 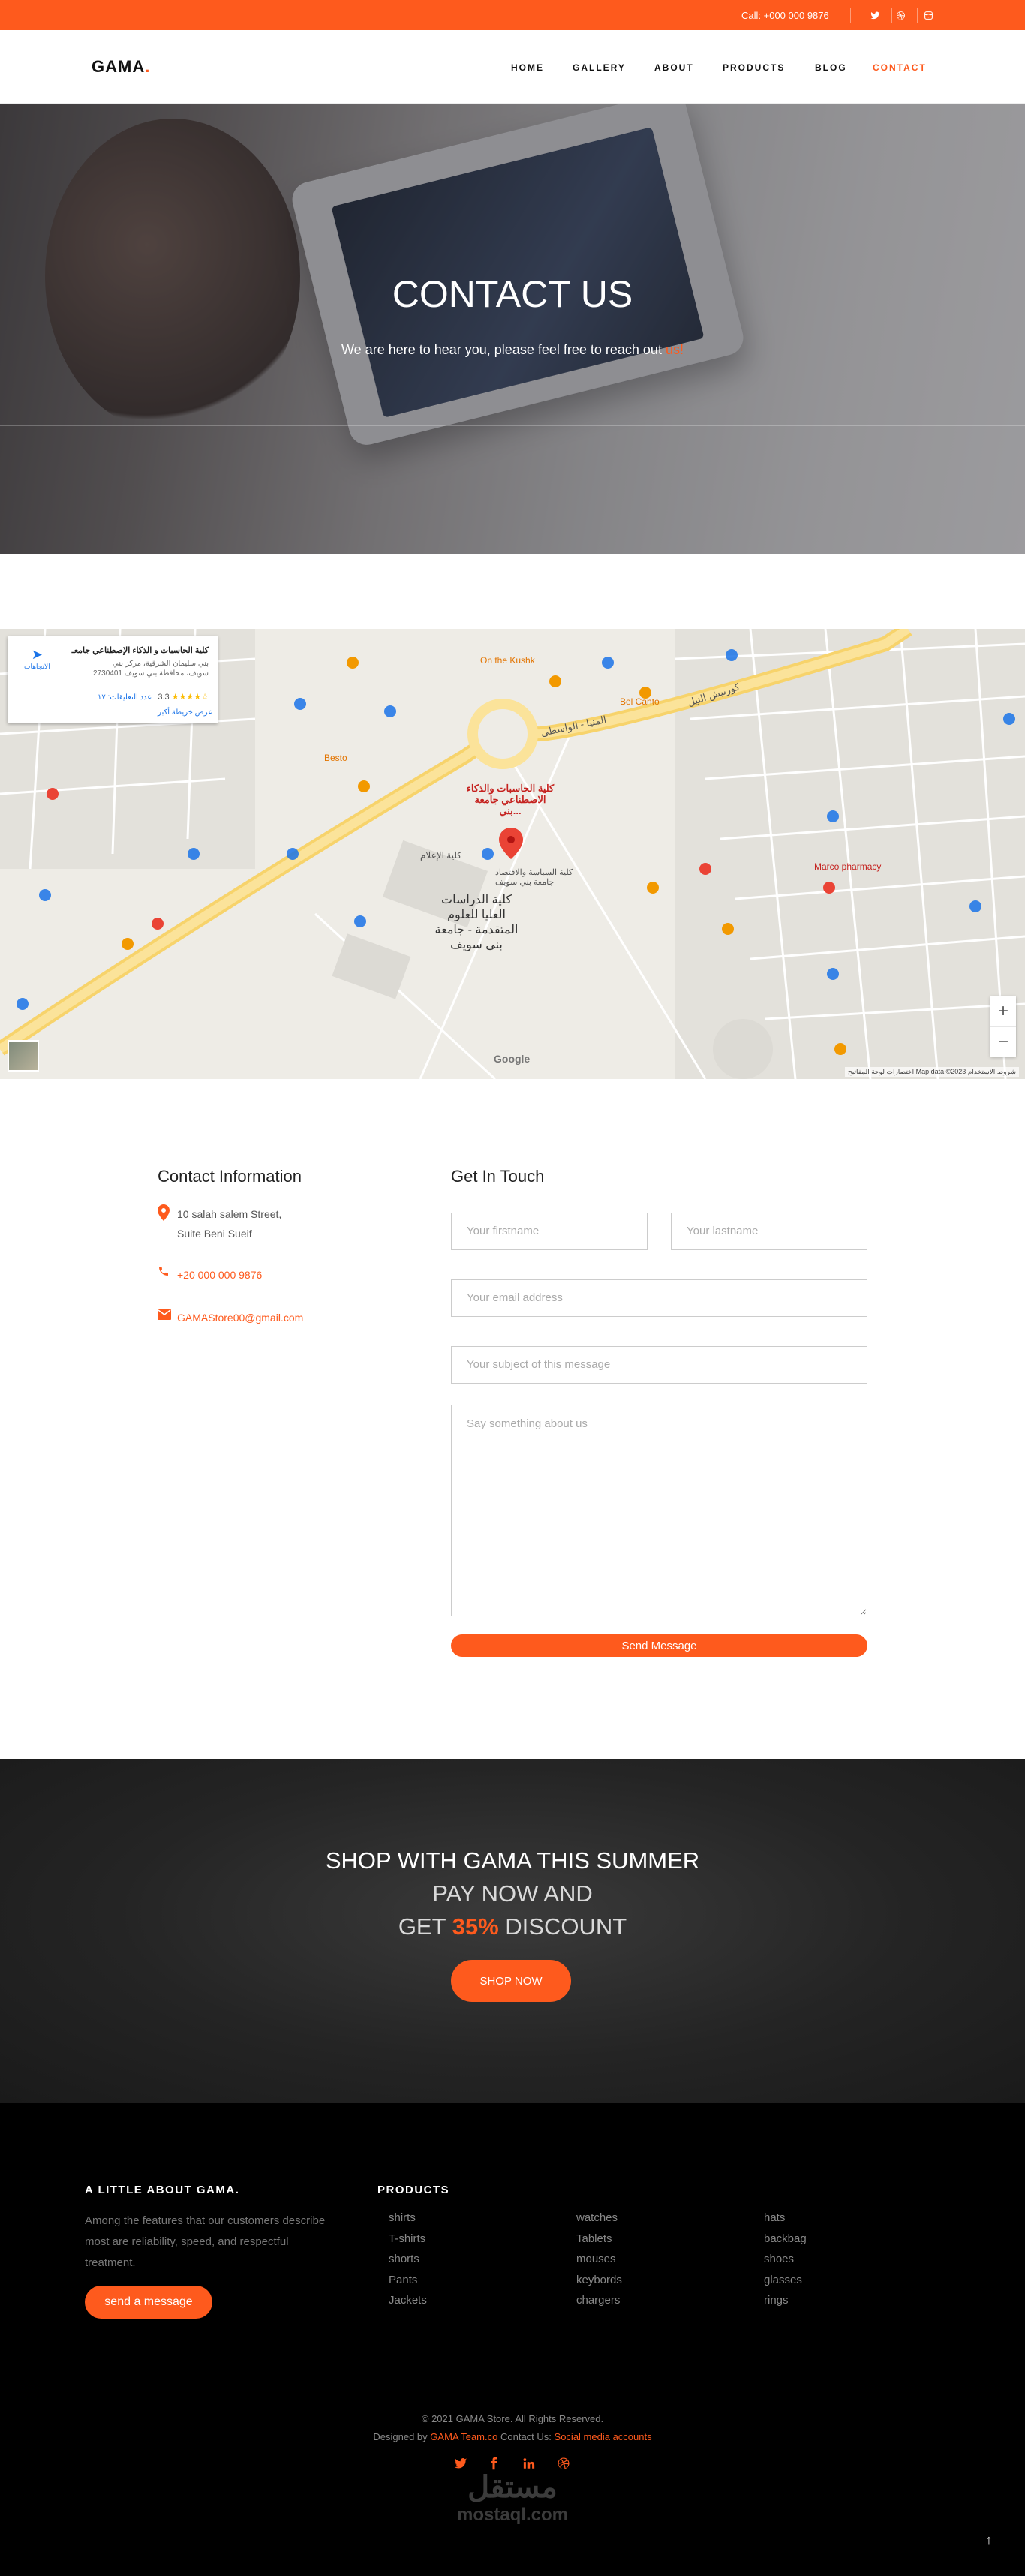 I want to click on directions-icon: ➤, so click(x=37, y=654).